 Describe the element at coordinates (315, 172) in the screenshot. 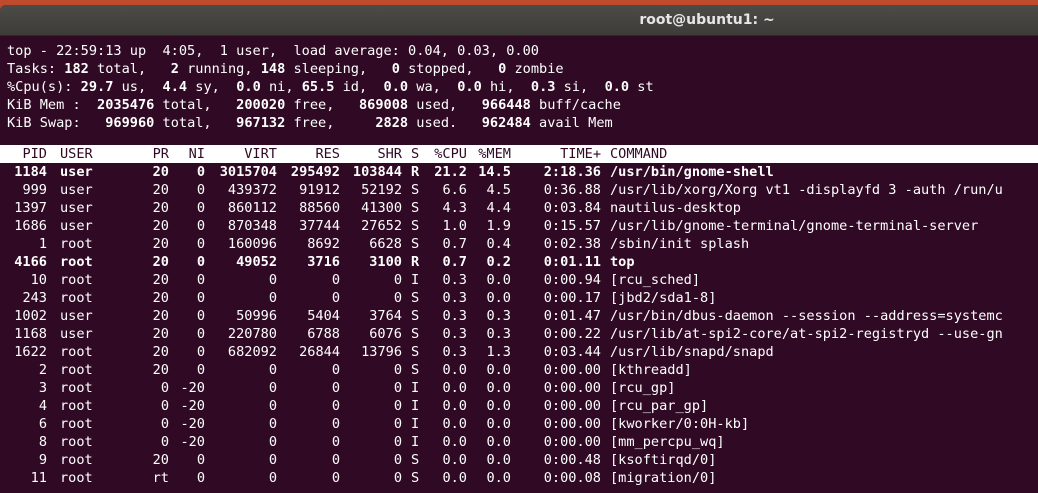

I see `col-res: 295492` at that location.